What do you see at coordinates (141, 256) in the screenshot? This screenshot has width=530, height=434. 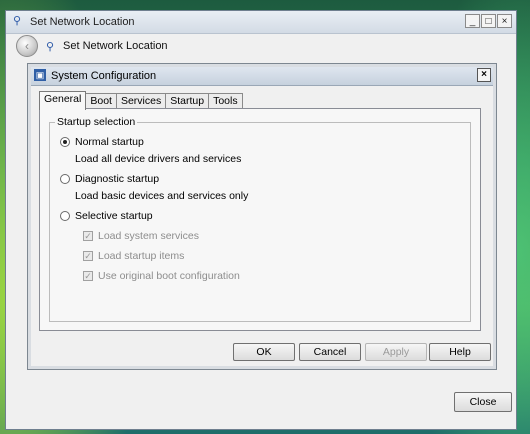 I see `load-startup-items-label: Load startup items` at bounding box center [141, 256].